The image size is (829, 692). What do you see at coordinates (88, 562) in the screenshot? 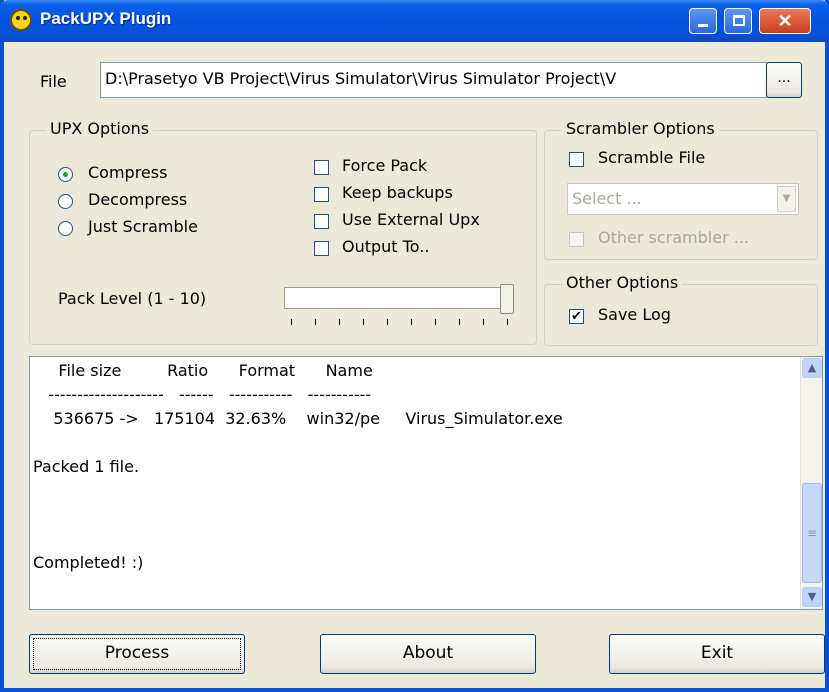
I see `log-line: Completed! :)` at bounding box center [88, 562].